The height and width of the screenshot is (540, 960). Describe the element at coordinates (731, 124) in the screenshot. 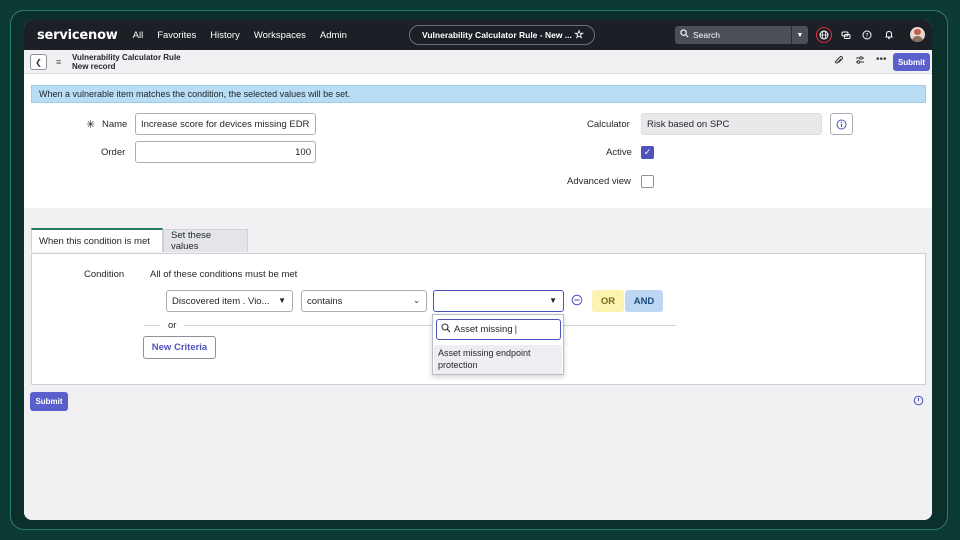

I see `calculator-field: Risk based on SPC` at that location.